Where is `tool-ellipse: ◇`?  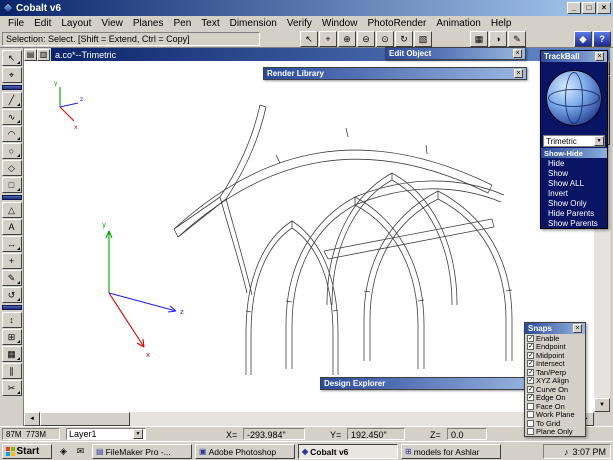
tool-ellipse: ◇ is located at coordinates (11, 168).